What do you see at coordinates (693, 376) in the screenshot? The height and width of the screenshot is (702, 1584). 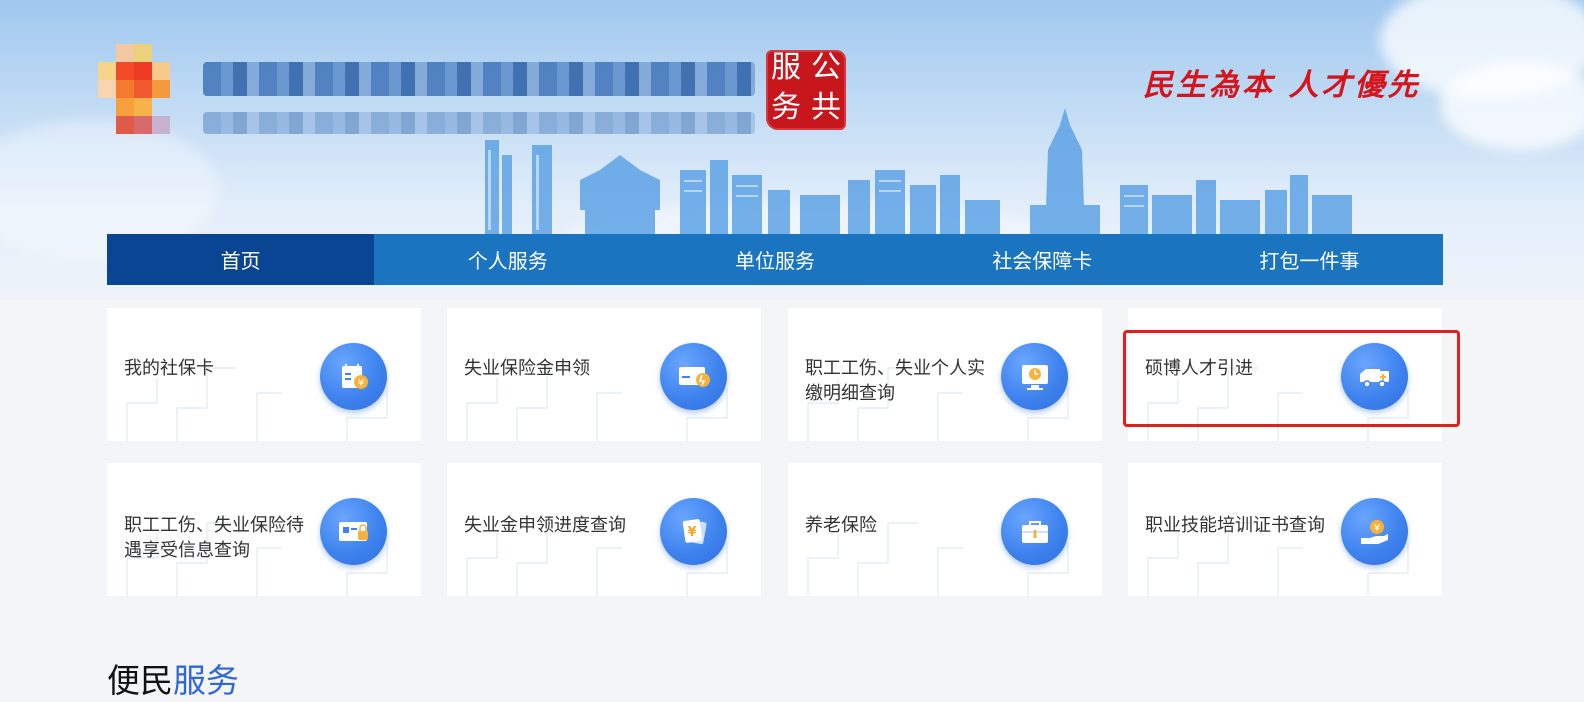 I see `benefit-card-icon` at bounding box center [693, 376].